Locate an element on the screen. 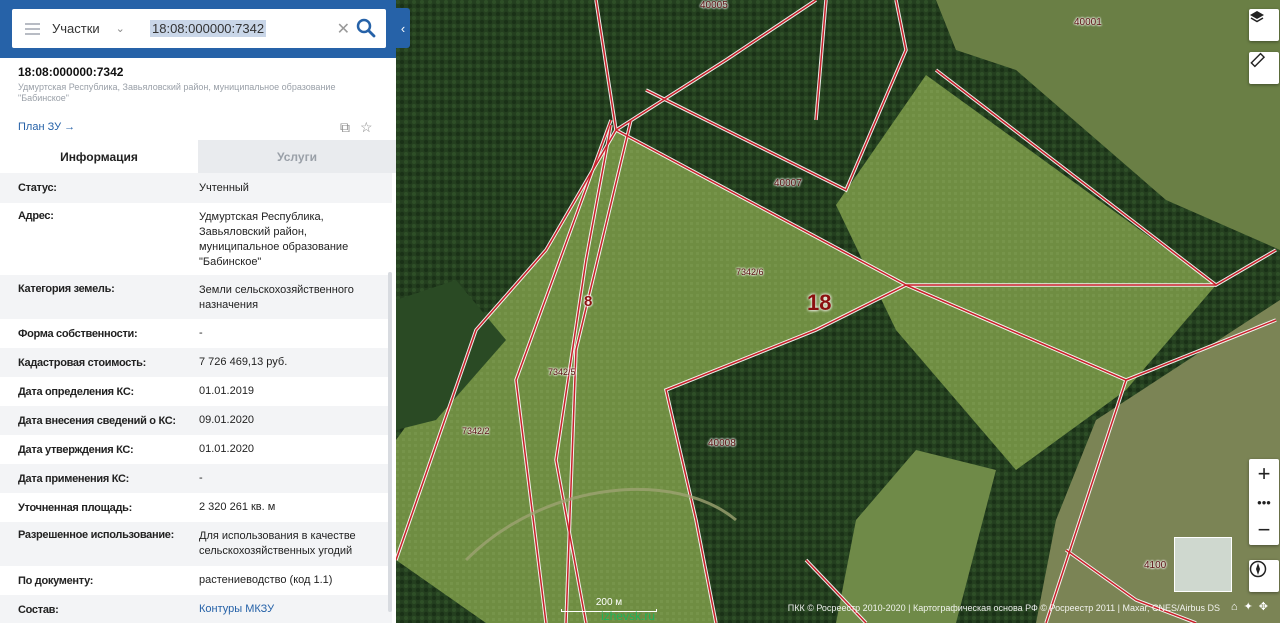 The image size is (1280, 623). map-footer-icons: ⌂✦✥ is located at coordinates (1252, 606).